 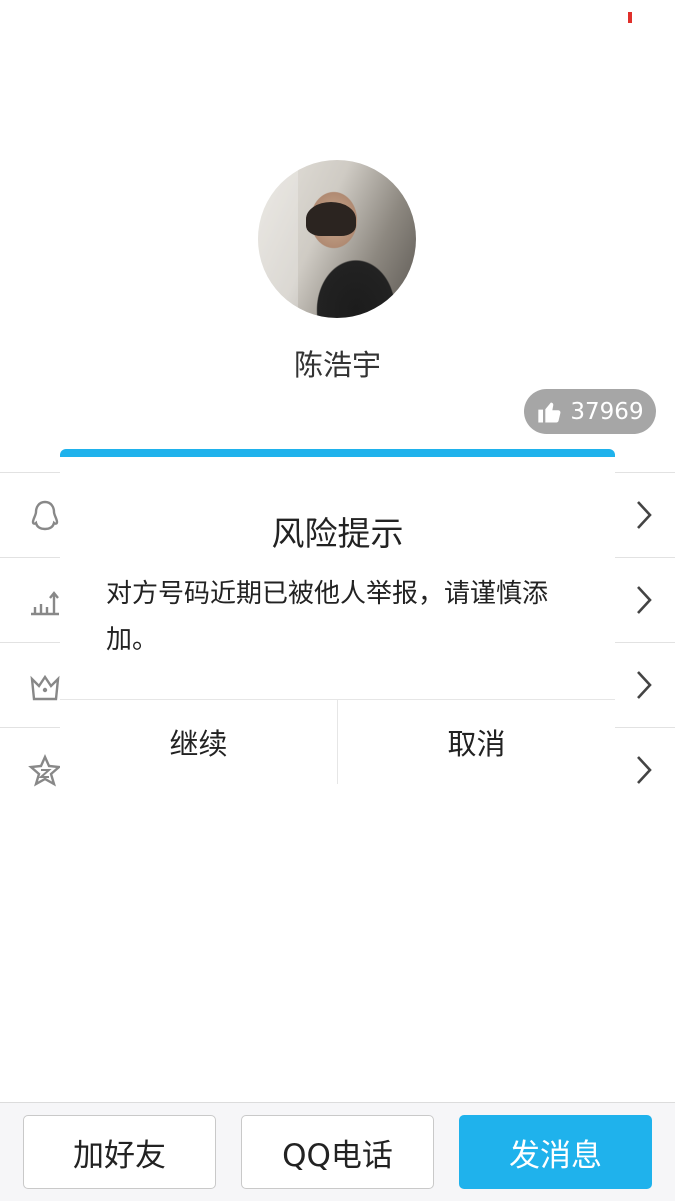 I want to click on qq-penguin-icon, so click(x=45, y=515).